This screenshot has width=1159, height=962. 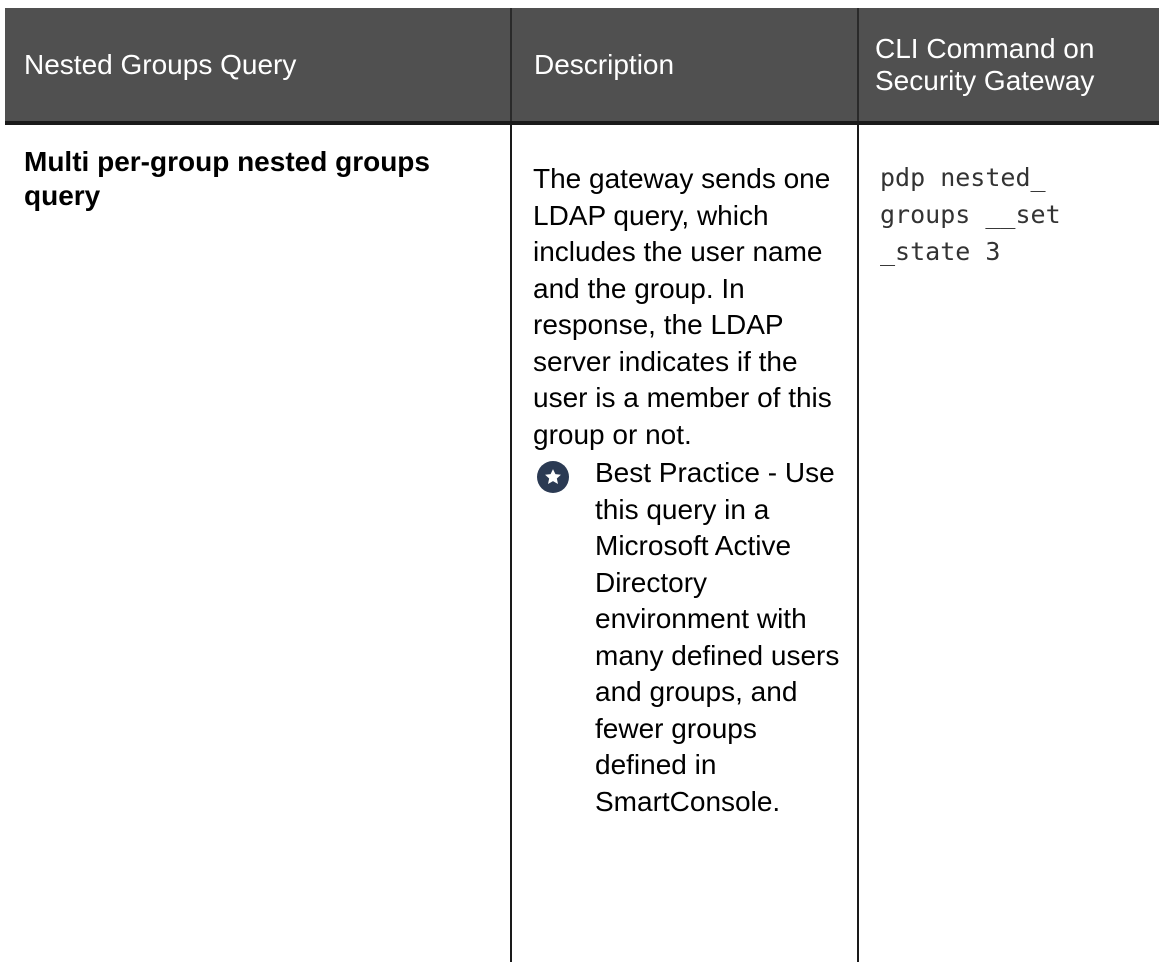 What do you see at coordinates (985, 64) in the screenshot?
I see `header-cli-command: CLI Command on Security Gateway` at bounding box center [985, 64].